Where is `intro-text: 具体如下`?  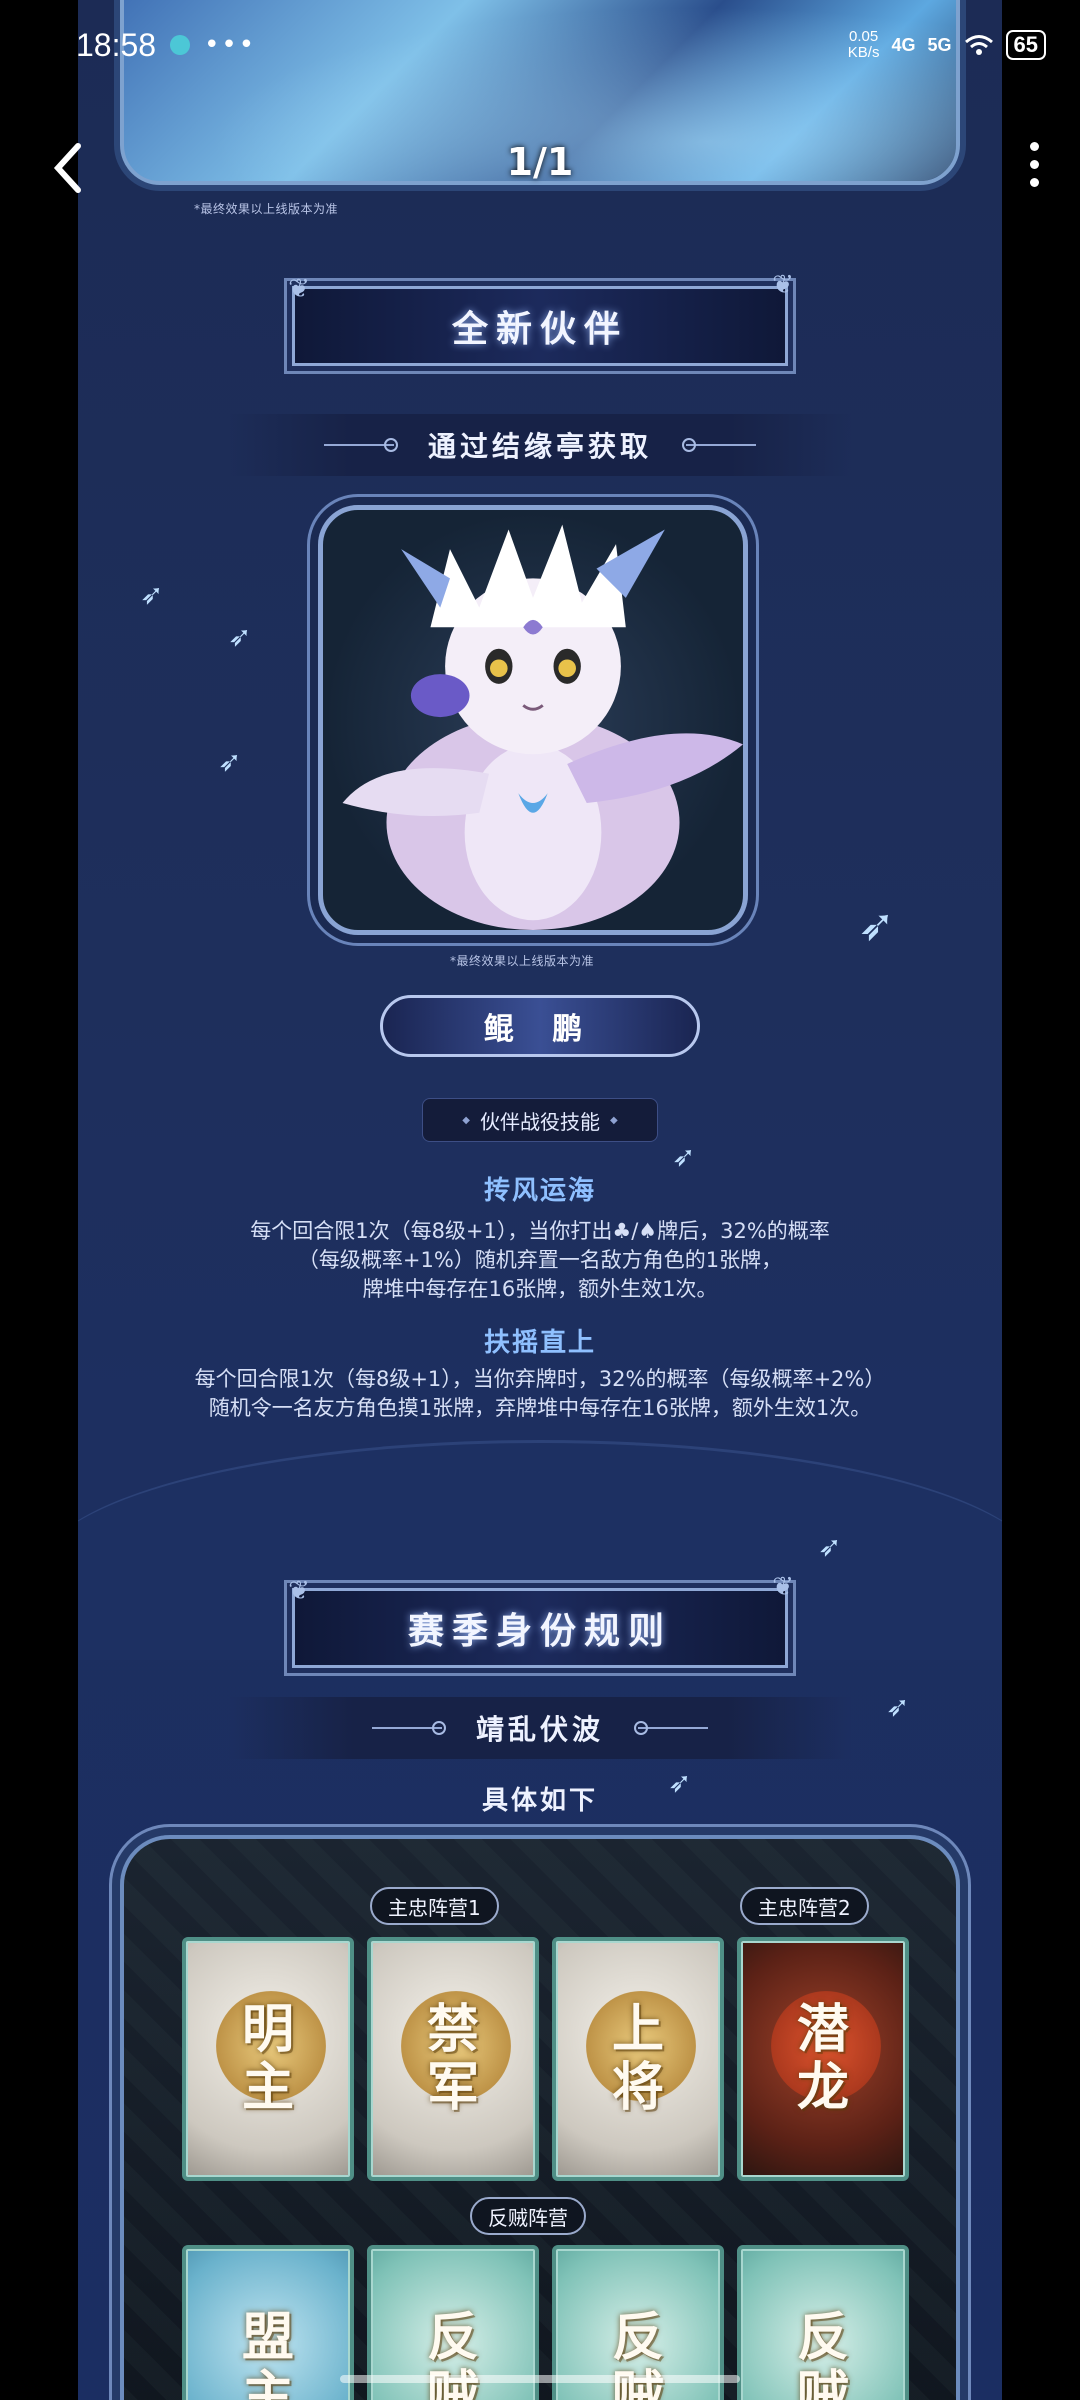
intro-text: 具体如下 is located at coordinates (539, 1801).